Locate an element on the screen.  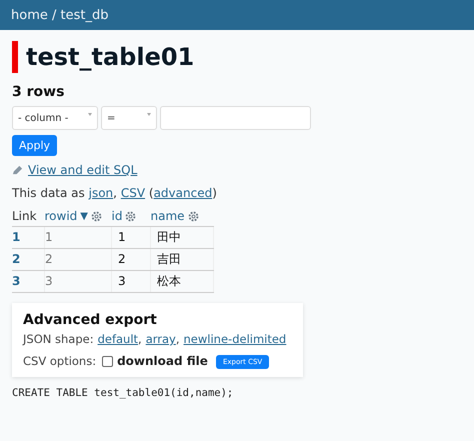
apply-button: Apply is located at coordinates (35, 145).